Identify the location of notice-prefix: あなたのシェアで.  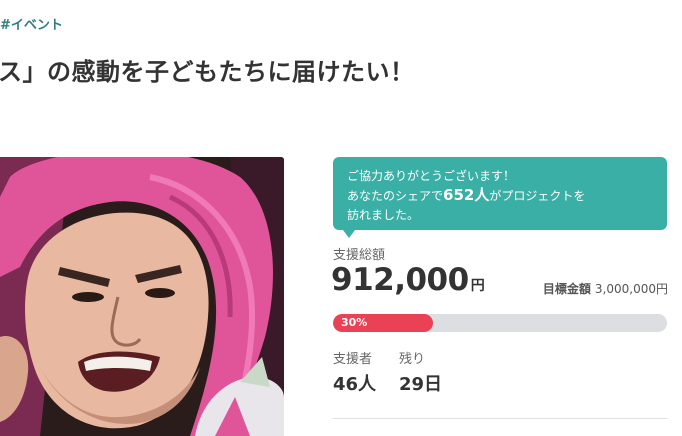
(395, 196).